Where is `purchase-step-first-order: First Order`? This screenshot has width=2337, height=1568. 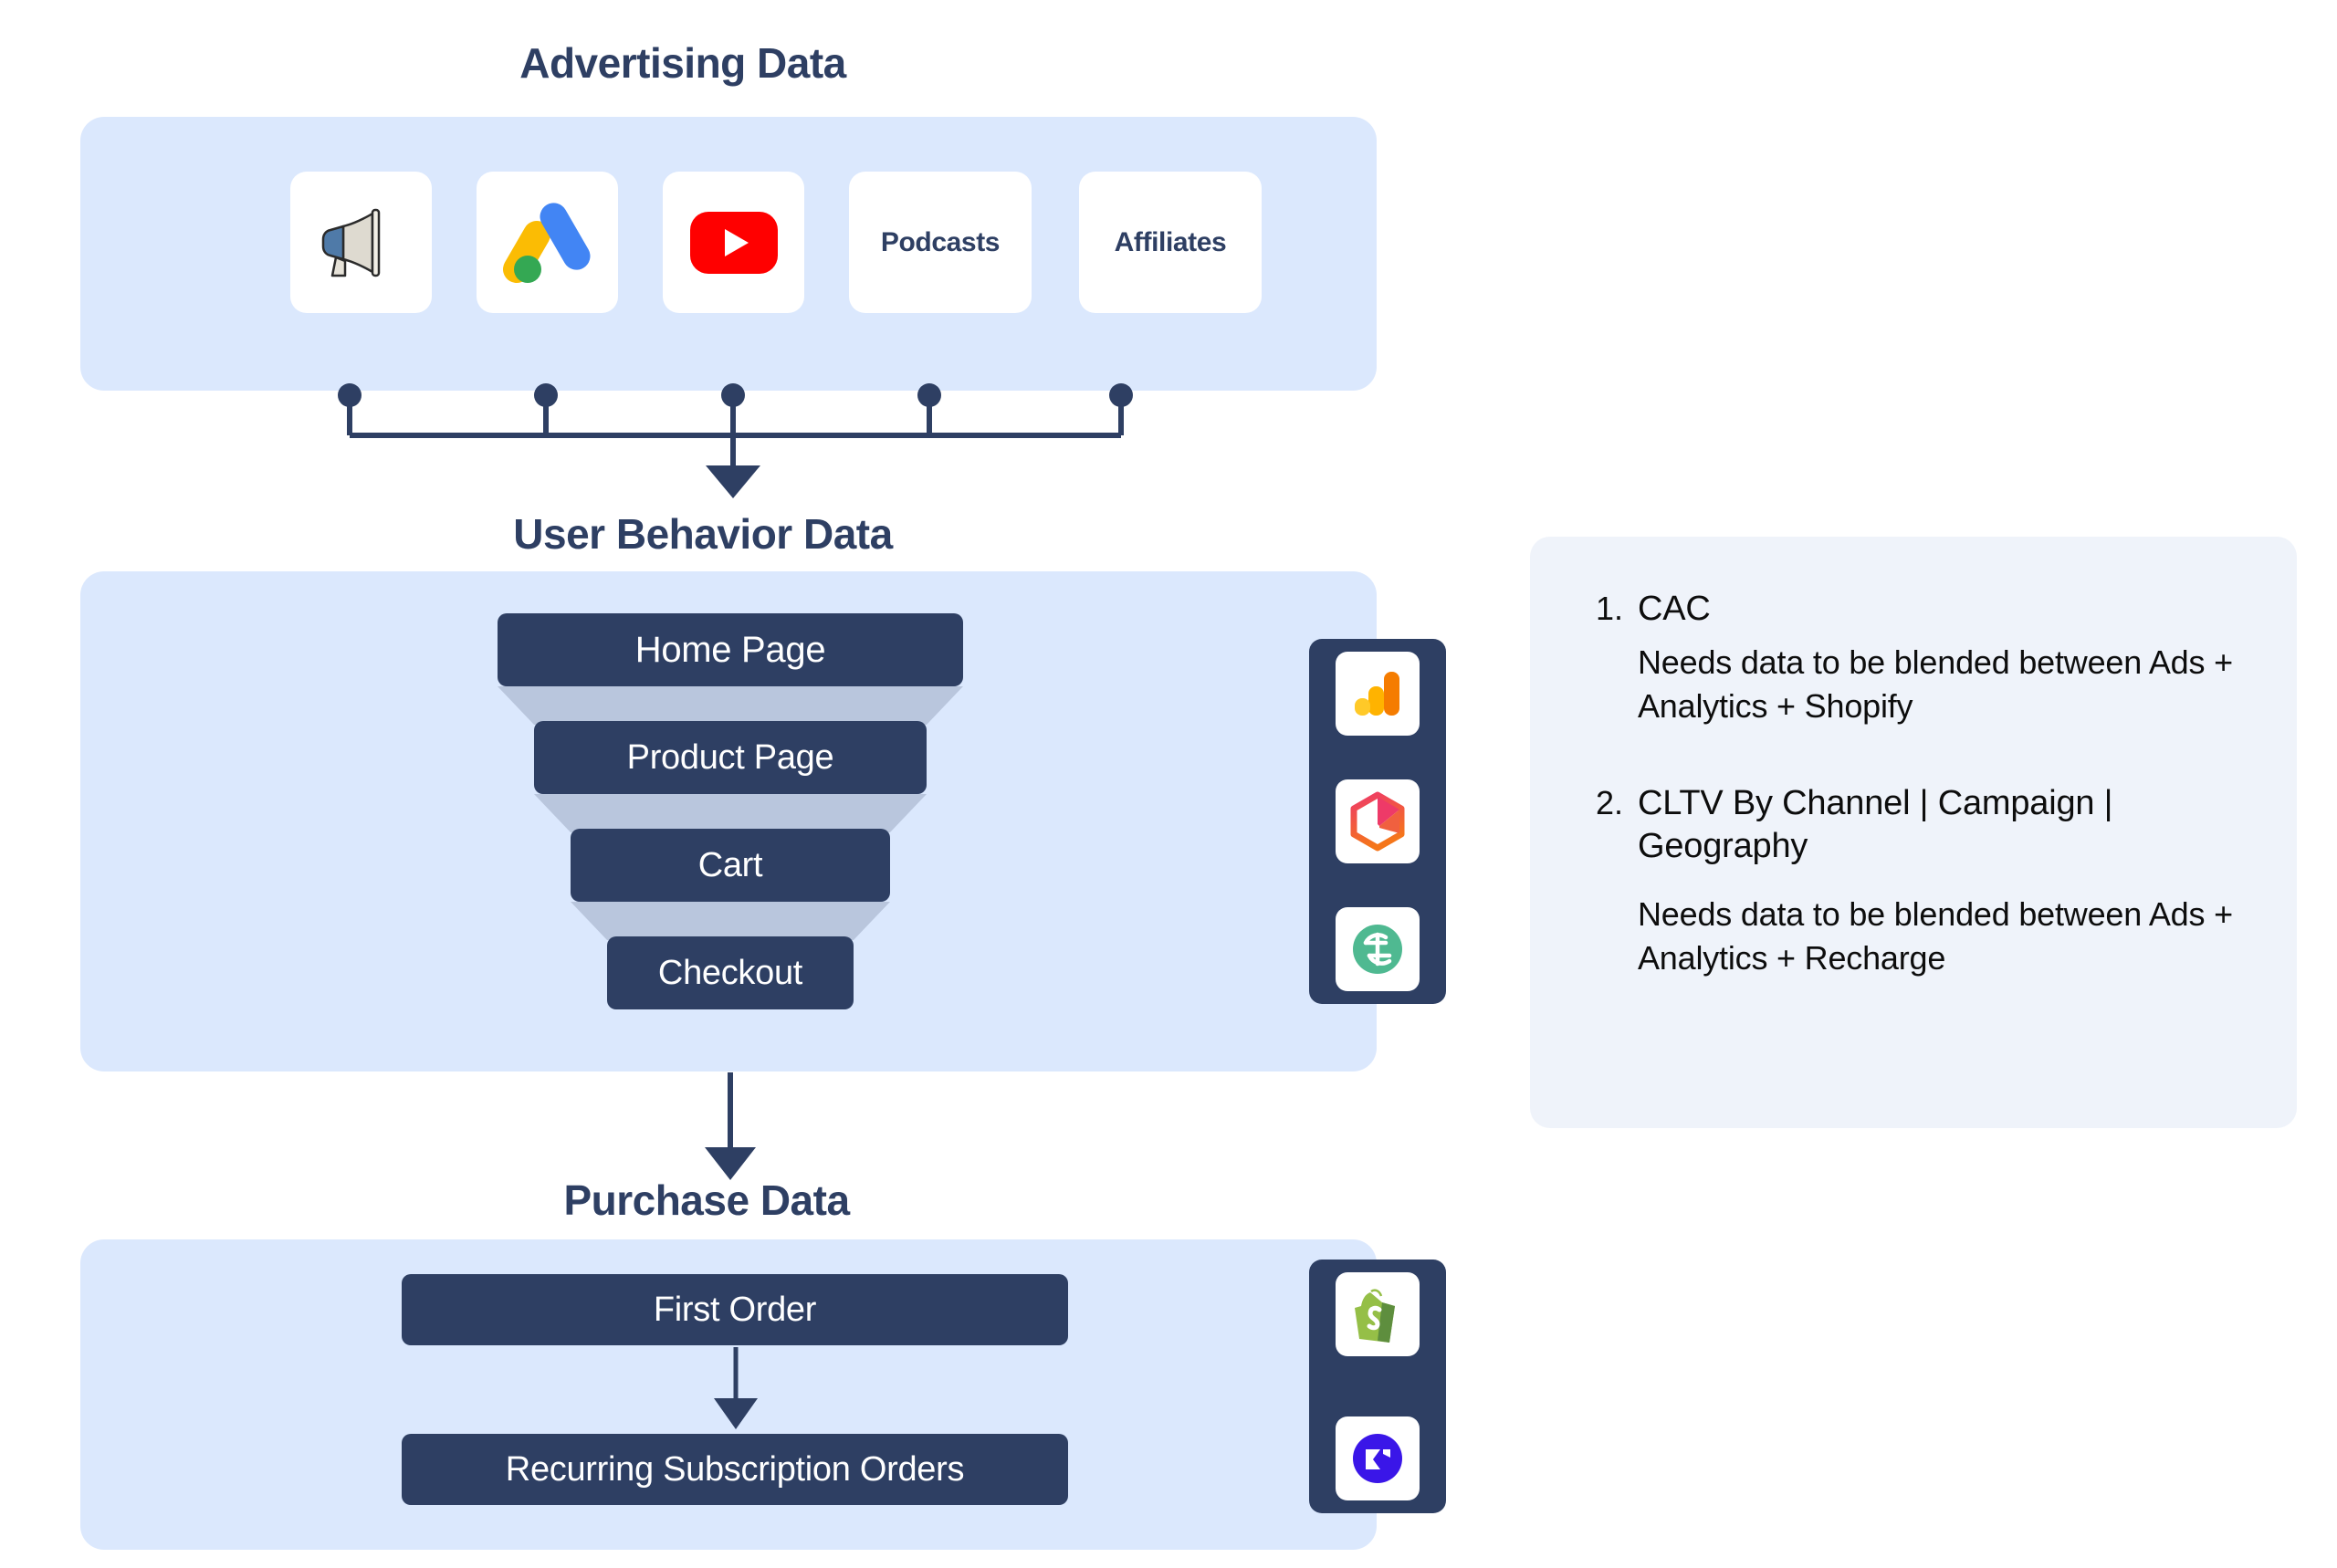
purchase-step-first-order: First Order is located at coordinates (735, 1310).